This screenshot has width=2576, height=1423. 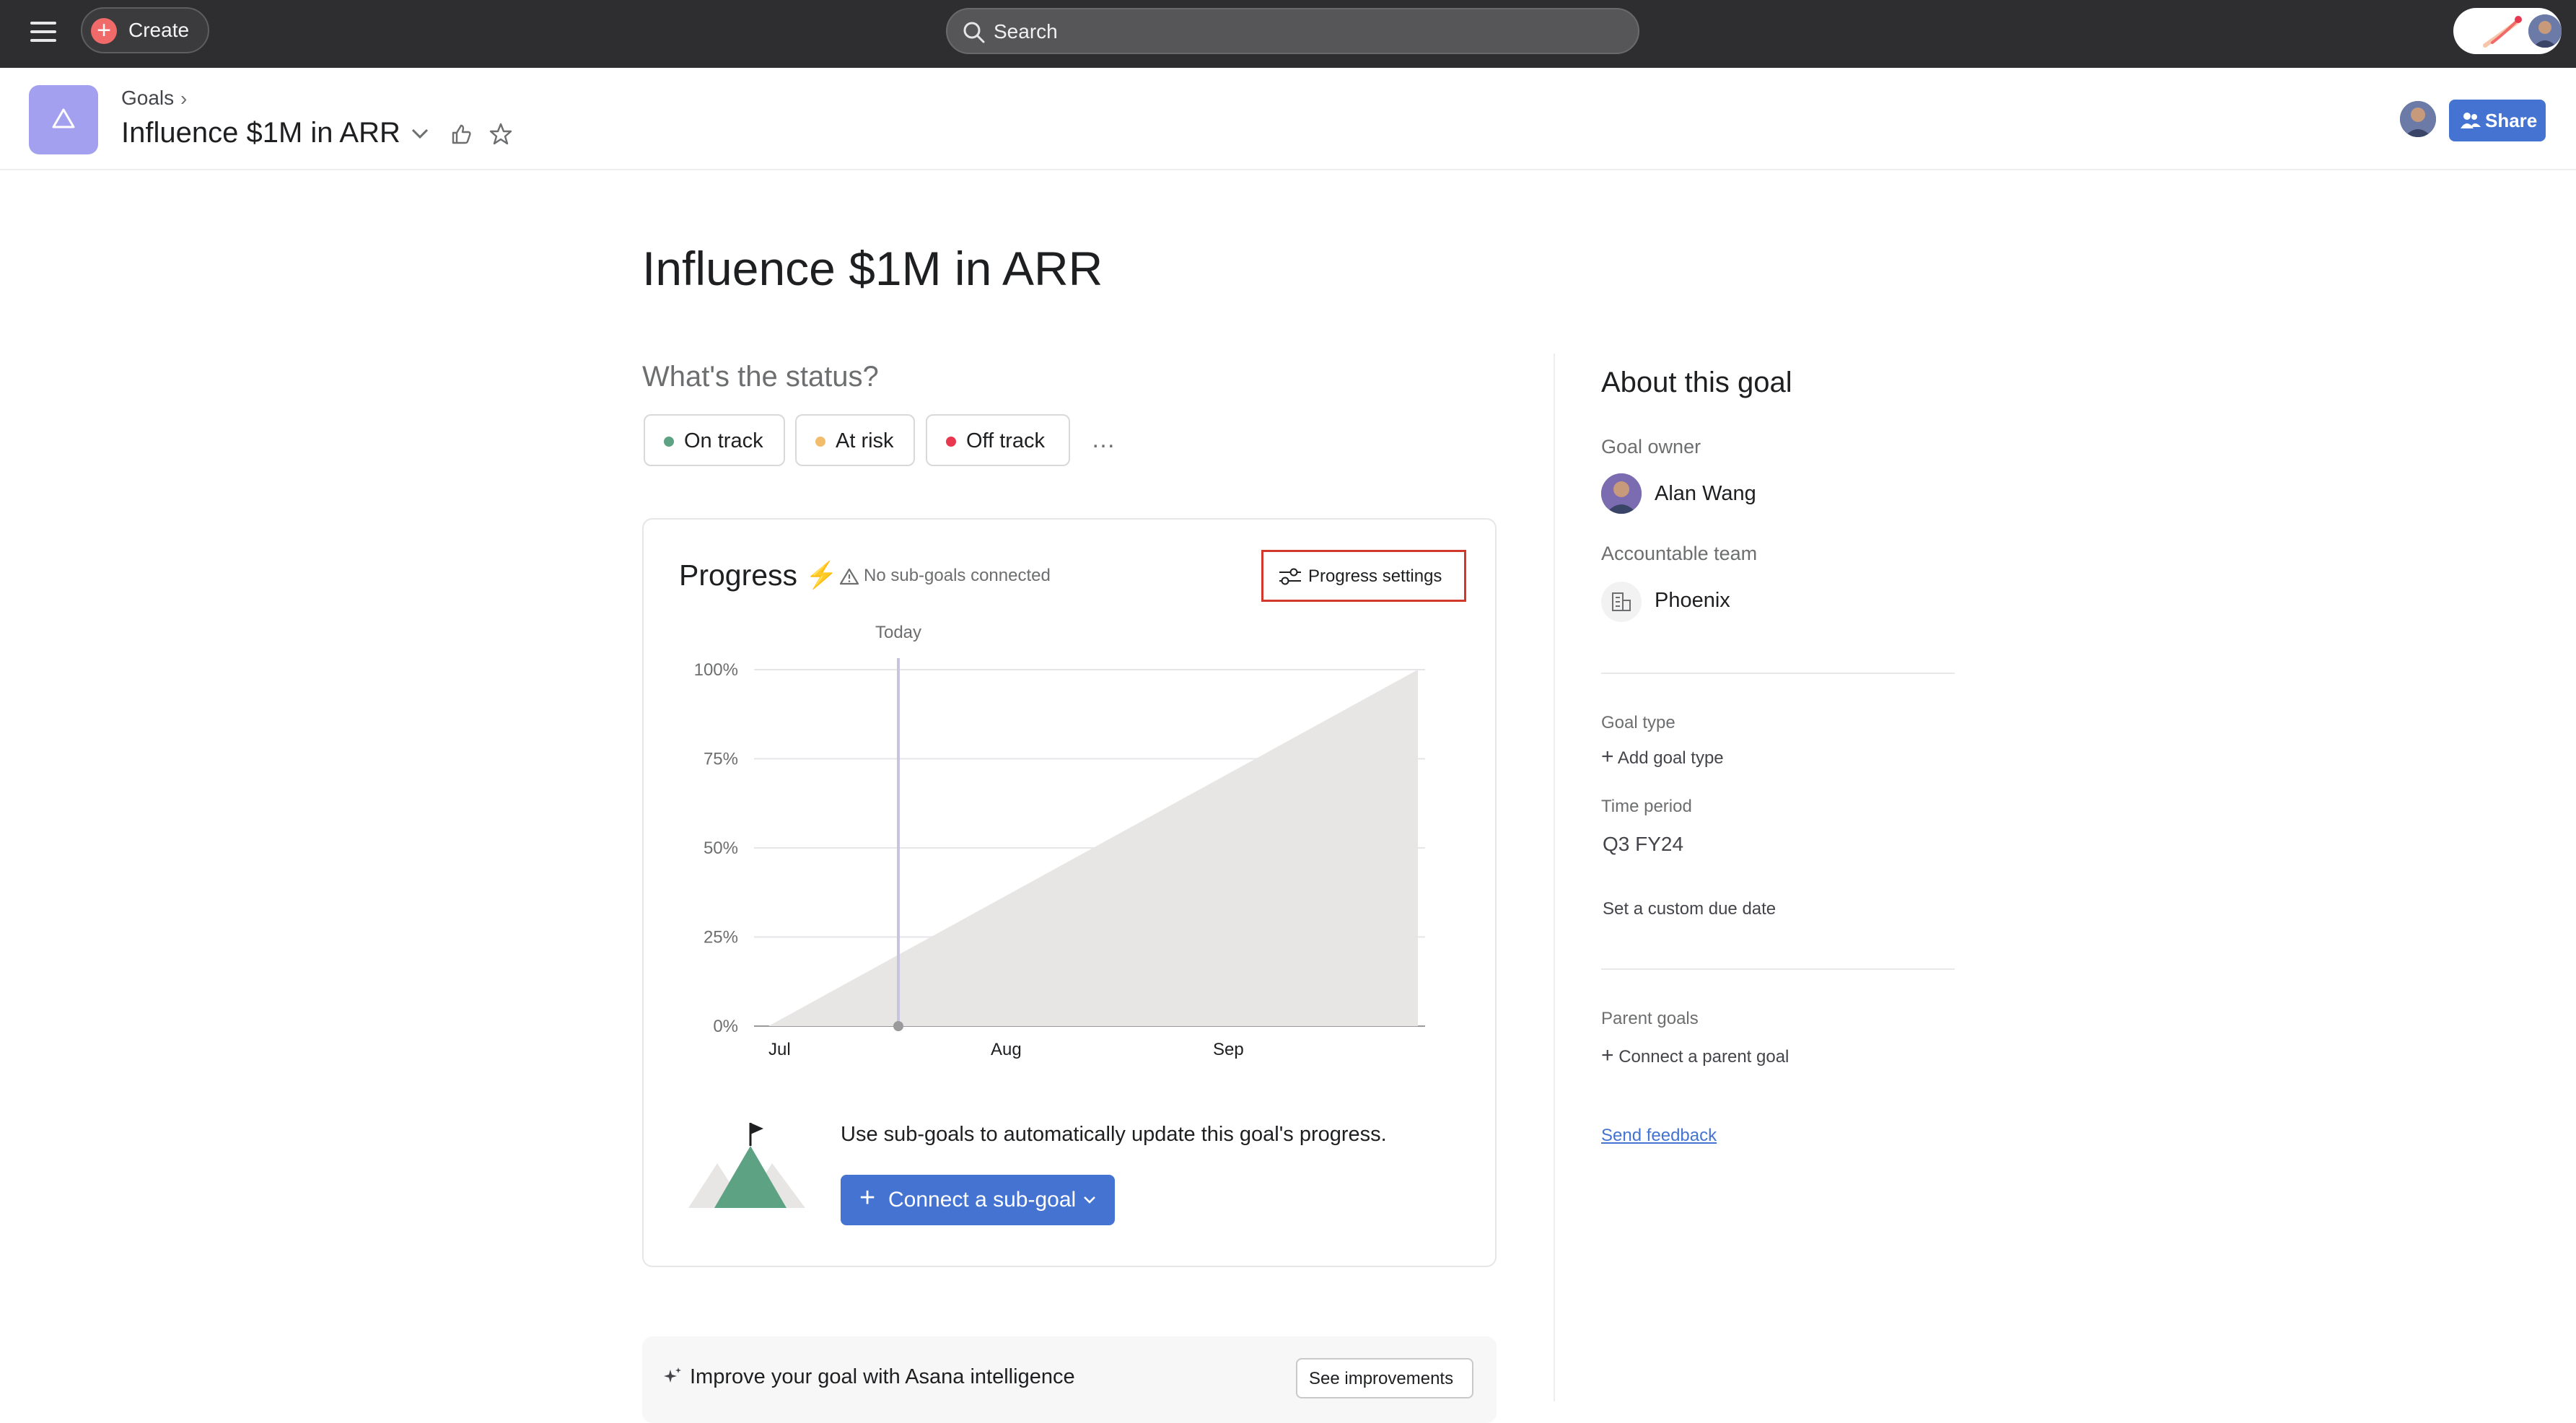 What do you see at coordinates (1026, 32) in the screenshot?
I see `search-placeholder: Search` at bounding box center [1026, 32].